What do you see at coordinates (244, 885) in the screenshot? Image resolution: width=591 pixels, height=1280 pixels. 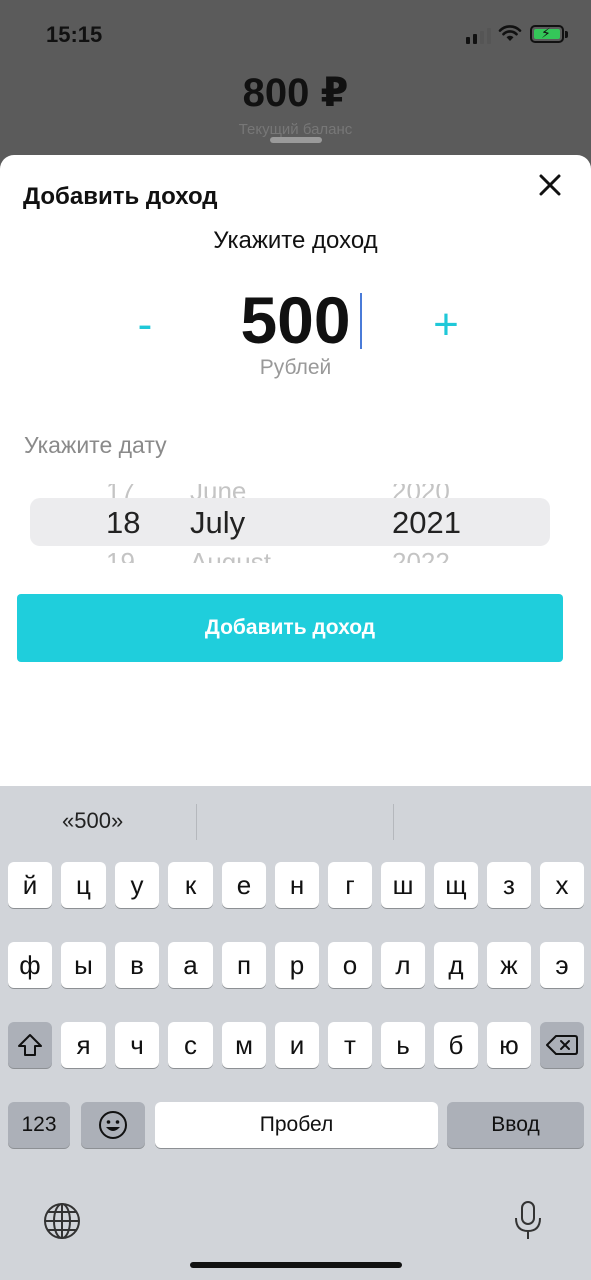 I see `key-е: е` at bounding box center [244, 885].